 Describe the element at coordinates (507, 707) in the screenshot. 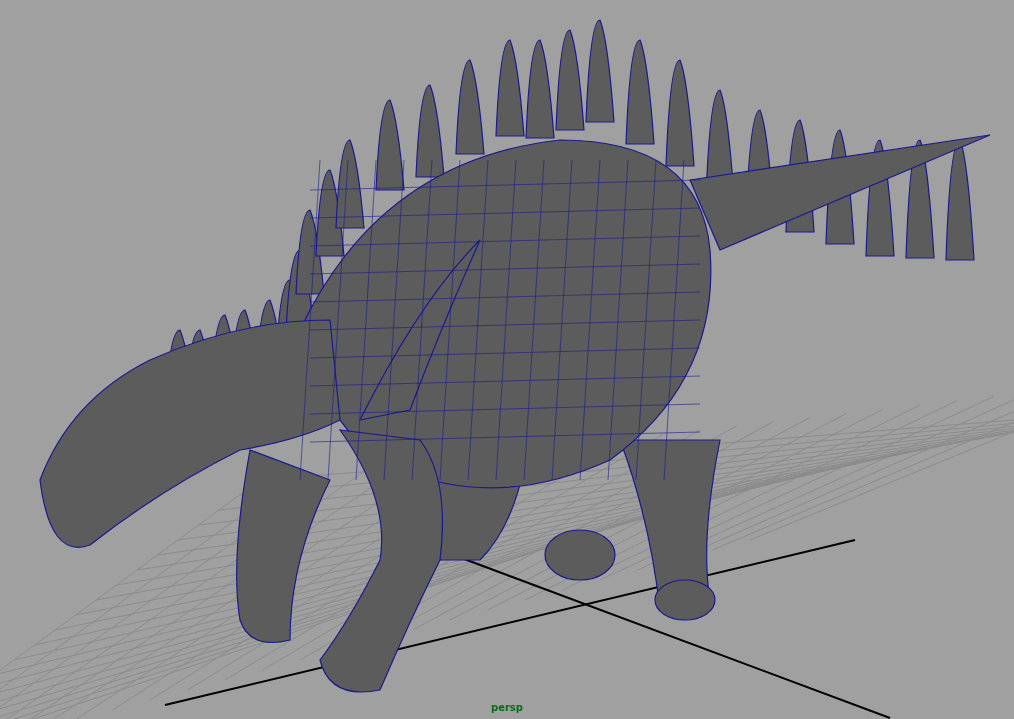

I see `camera-label: persp` at that location.